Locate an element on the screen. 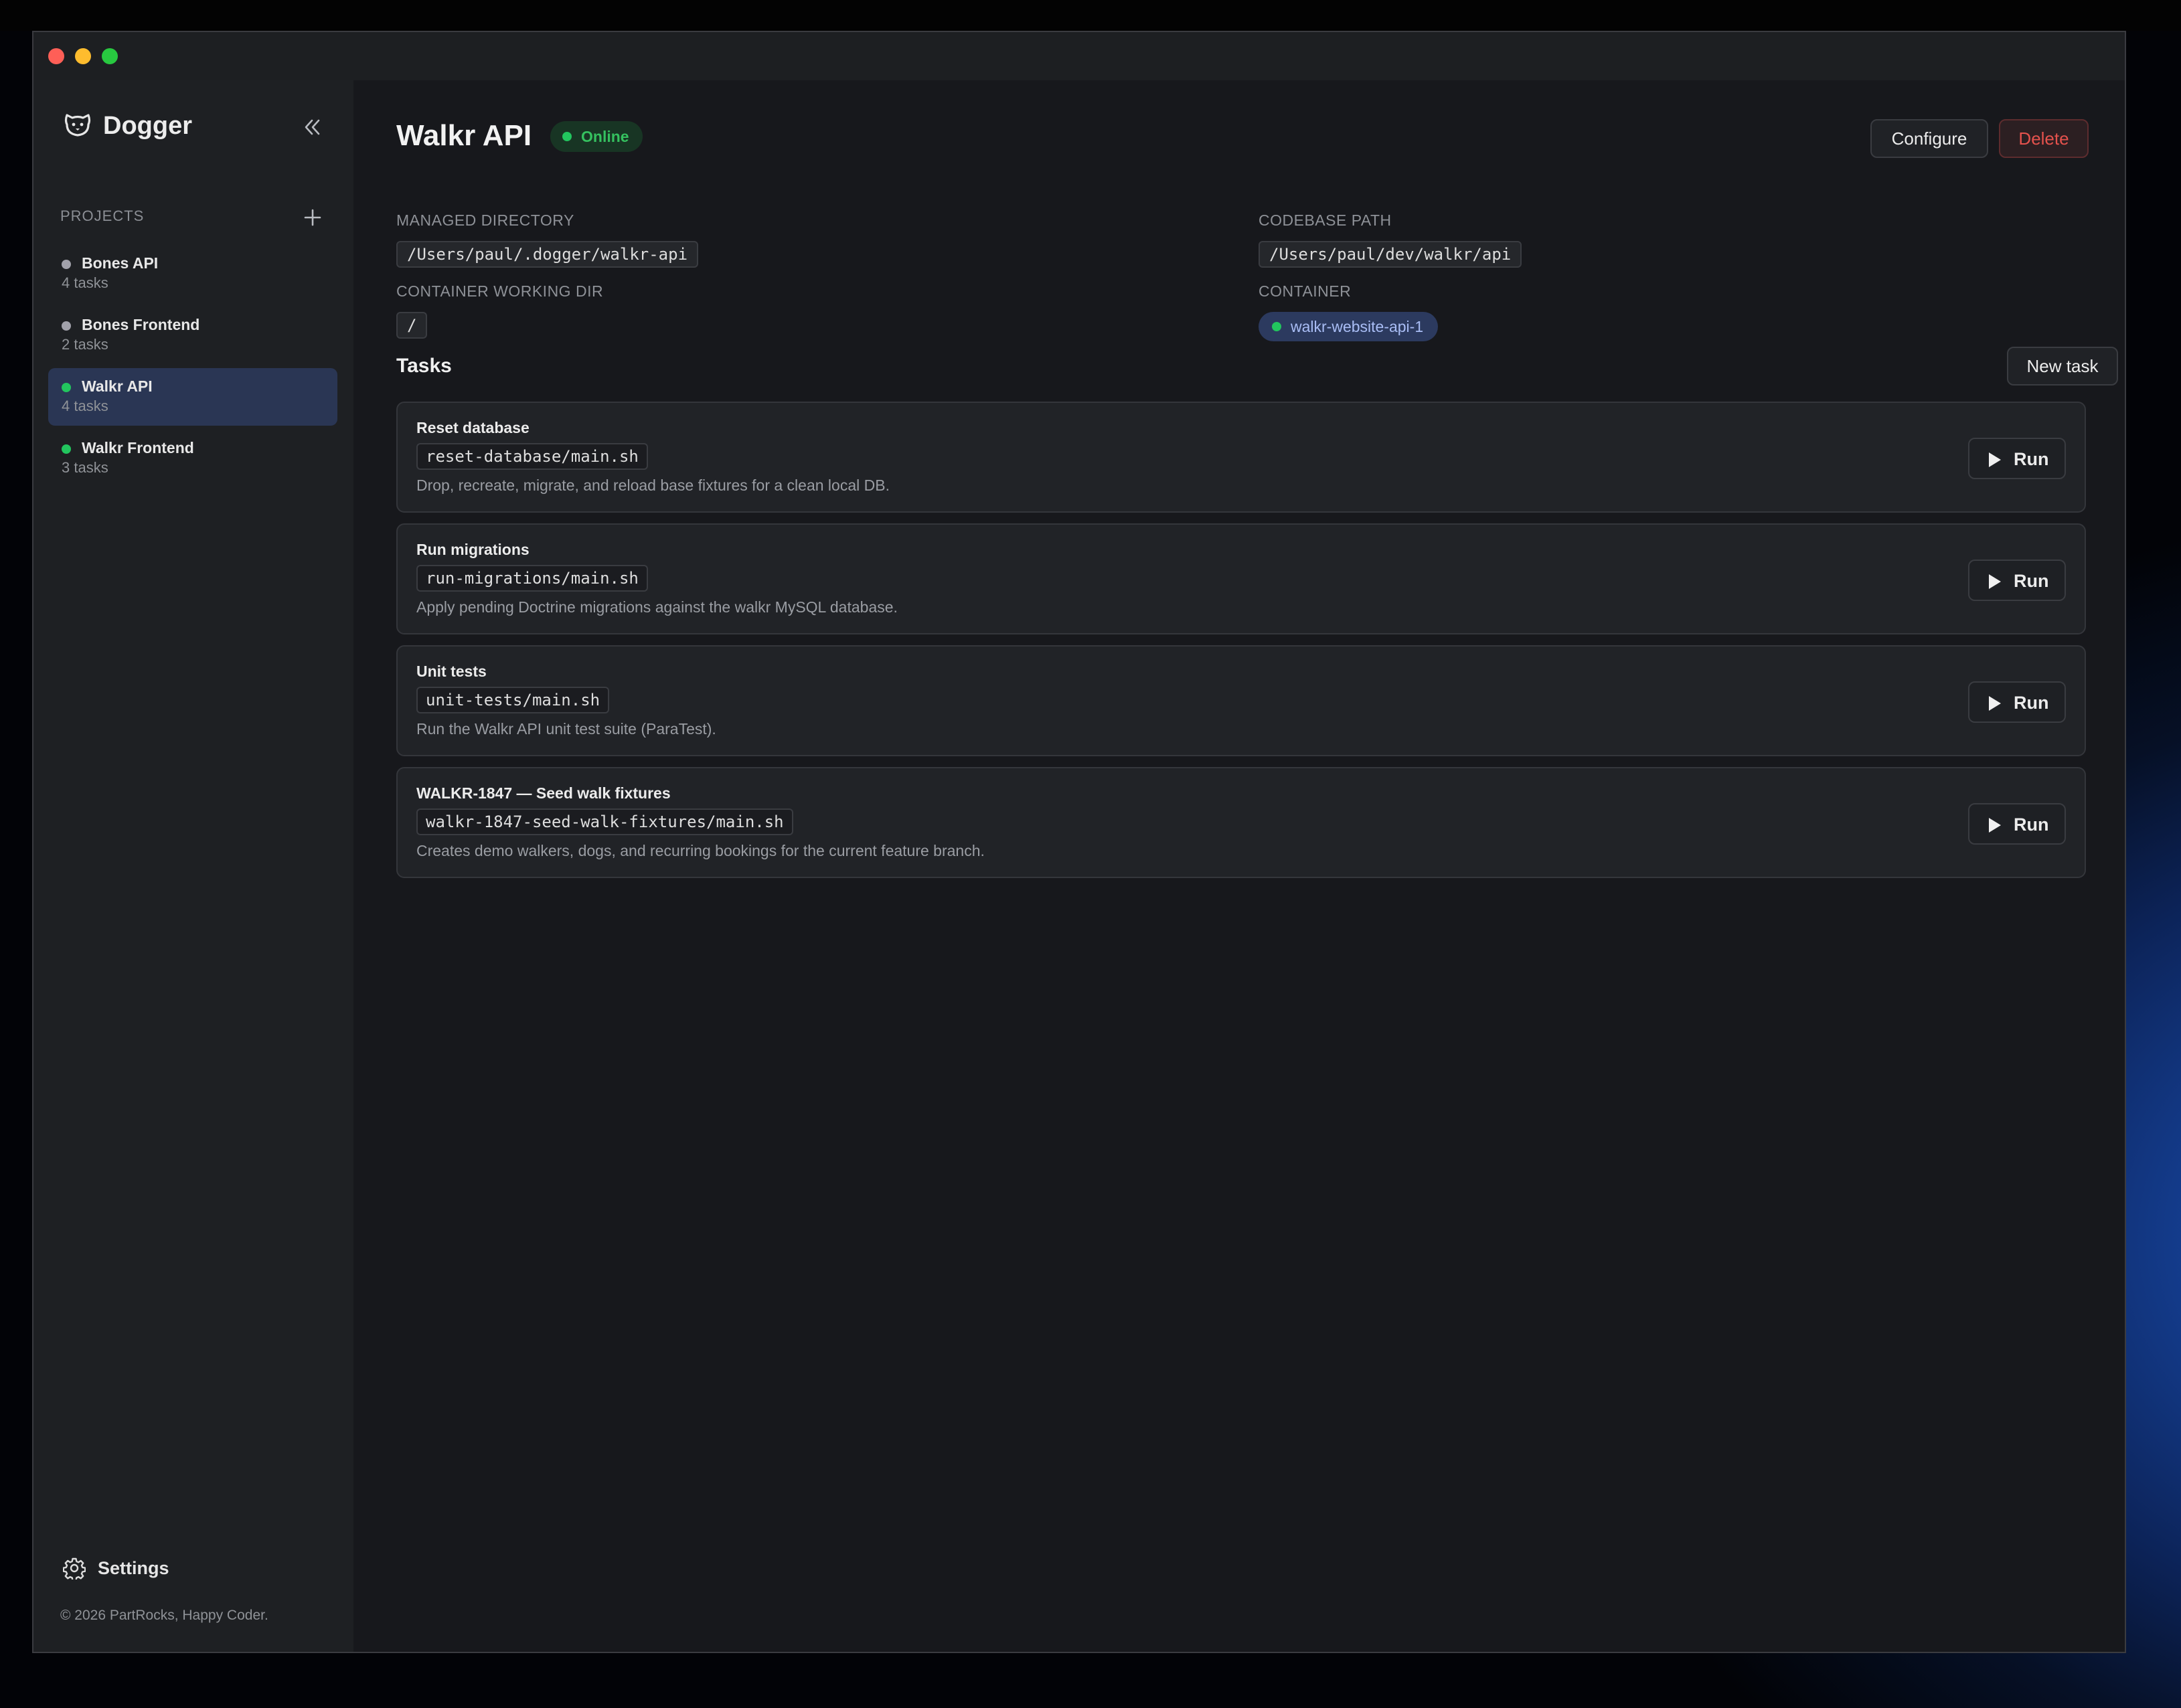 This screenshot has width=2181, height=1708. delete-button: Delete is located at coordinates (2044, 138).